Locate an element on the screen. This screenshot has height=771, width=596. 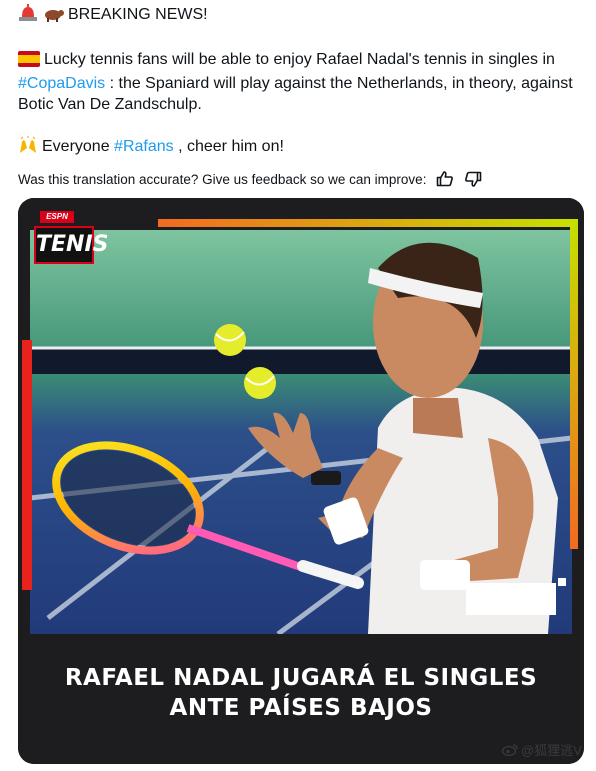
raising-hands-icon is located at coordinates (28, 148).